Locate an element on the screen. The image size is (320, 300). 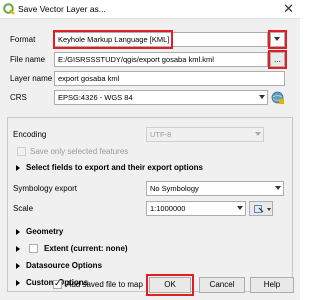
scale-map-button is located at coordinates (261, 208).